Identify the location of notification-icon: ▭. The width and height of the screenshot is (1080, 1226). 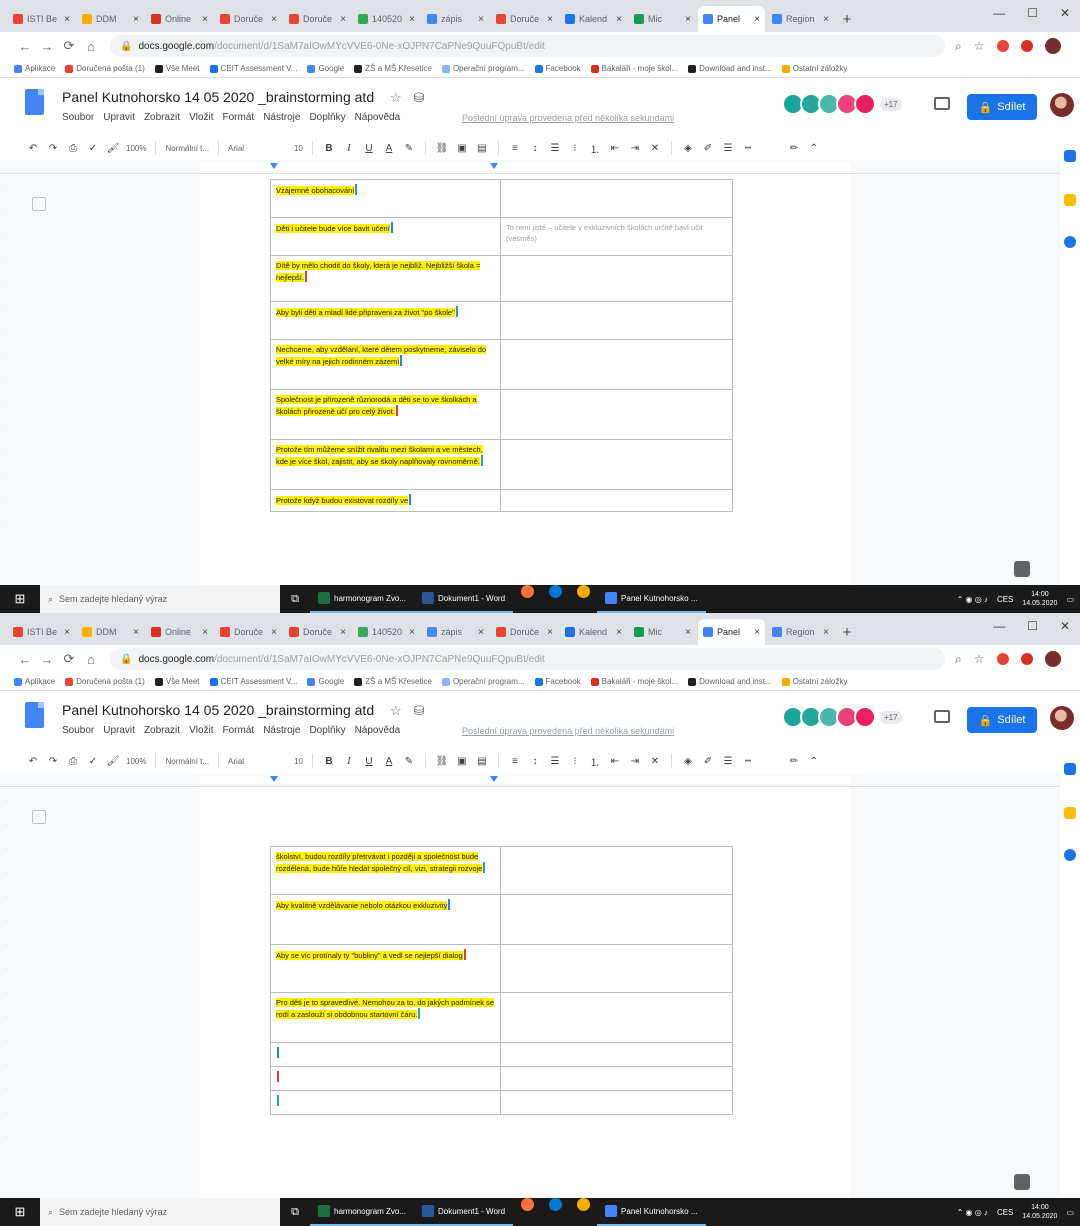
(1070, 1212).